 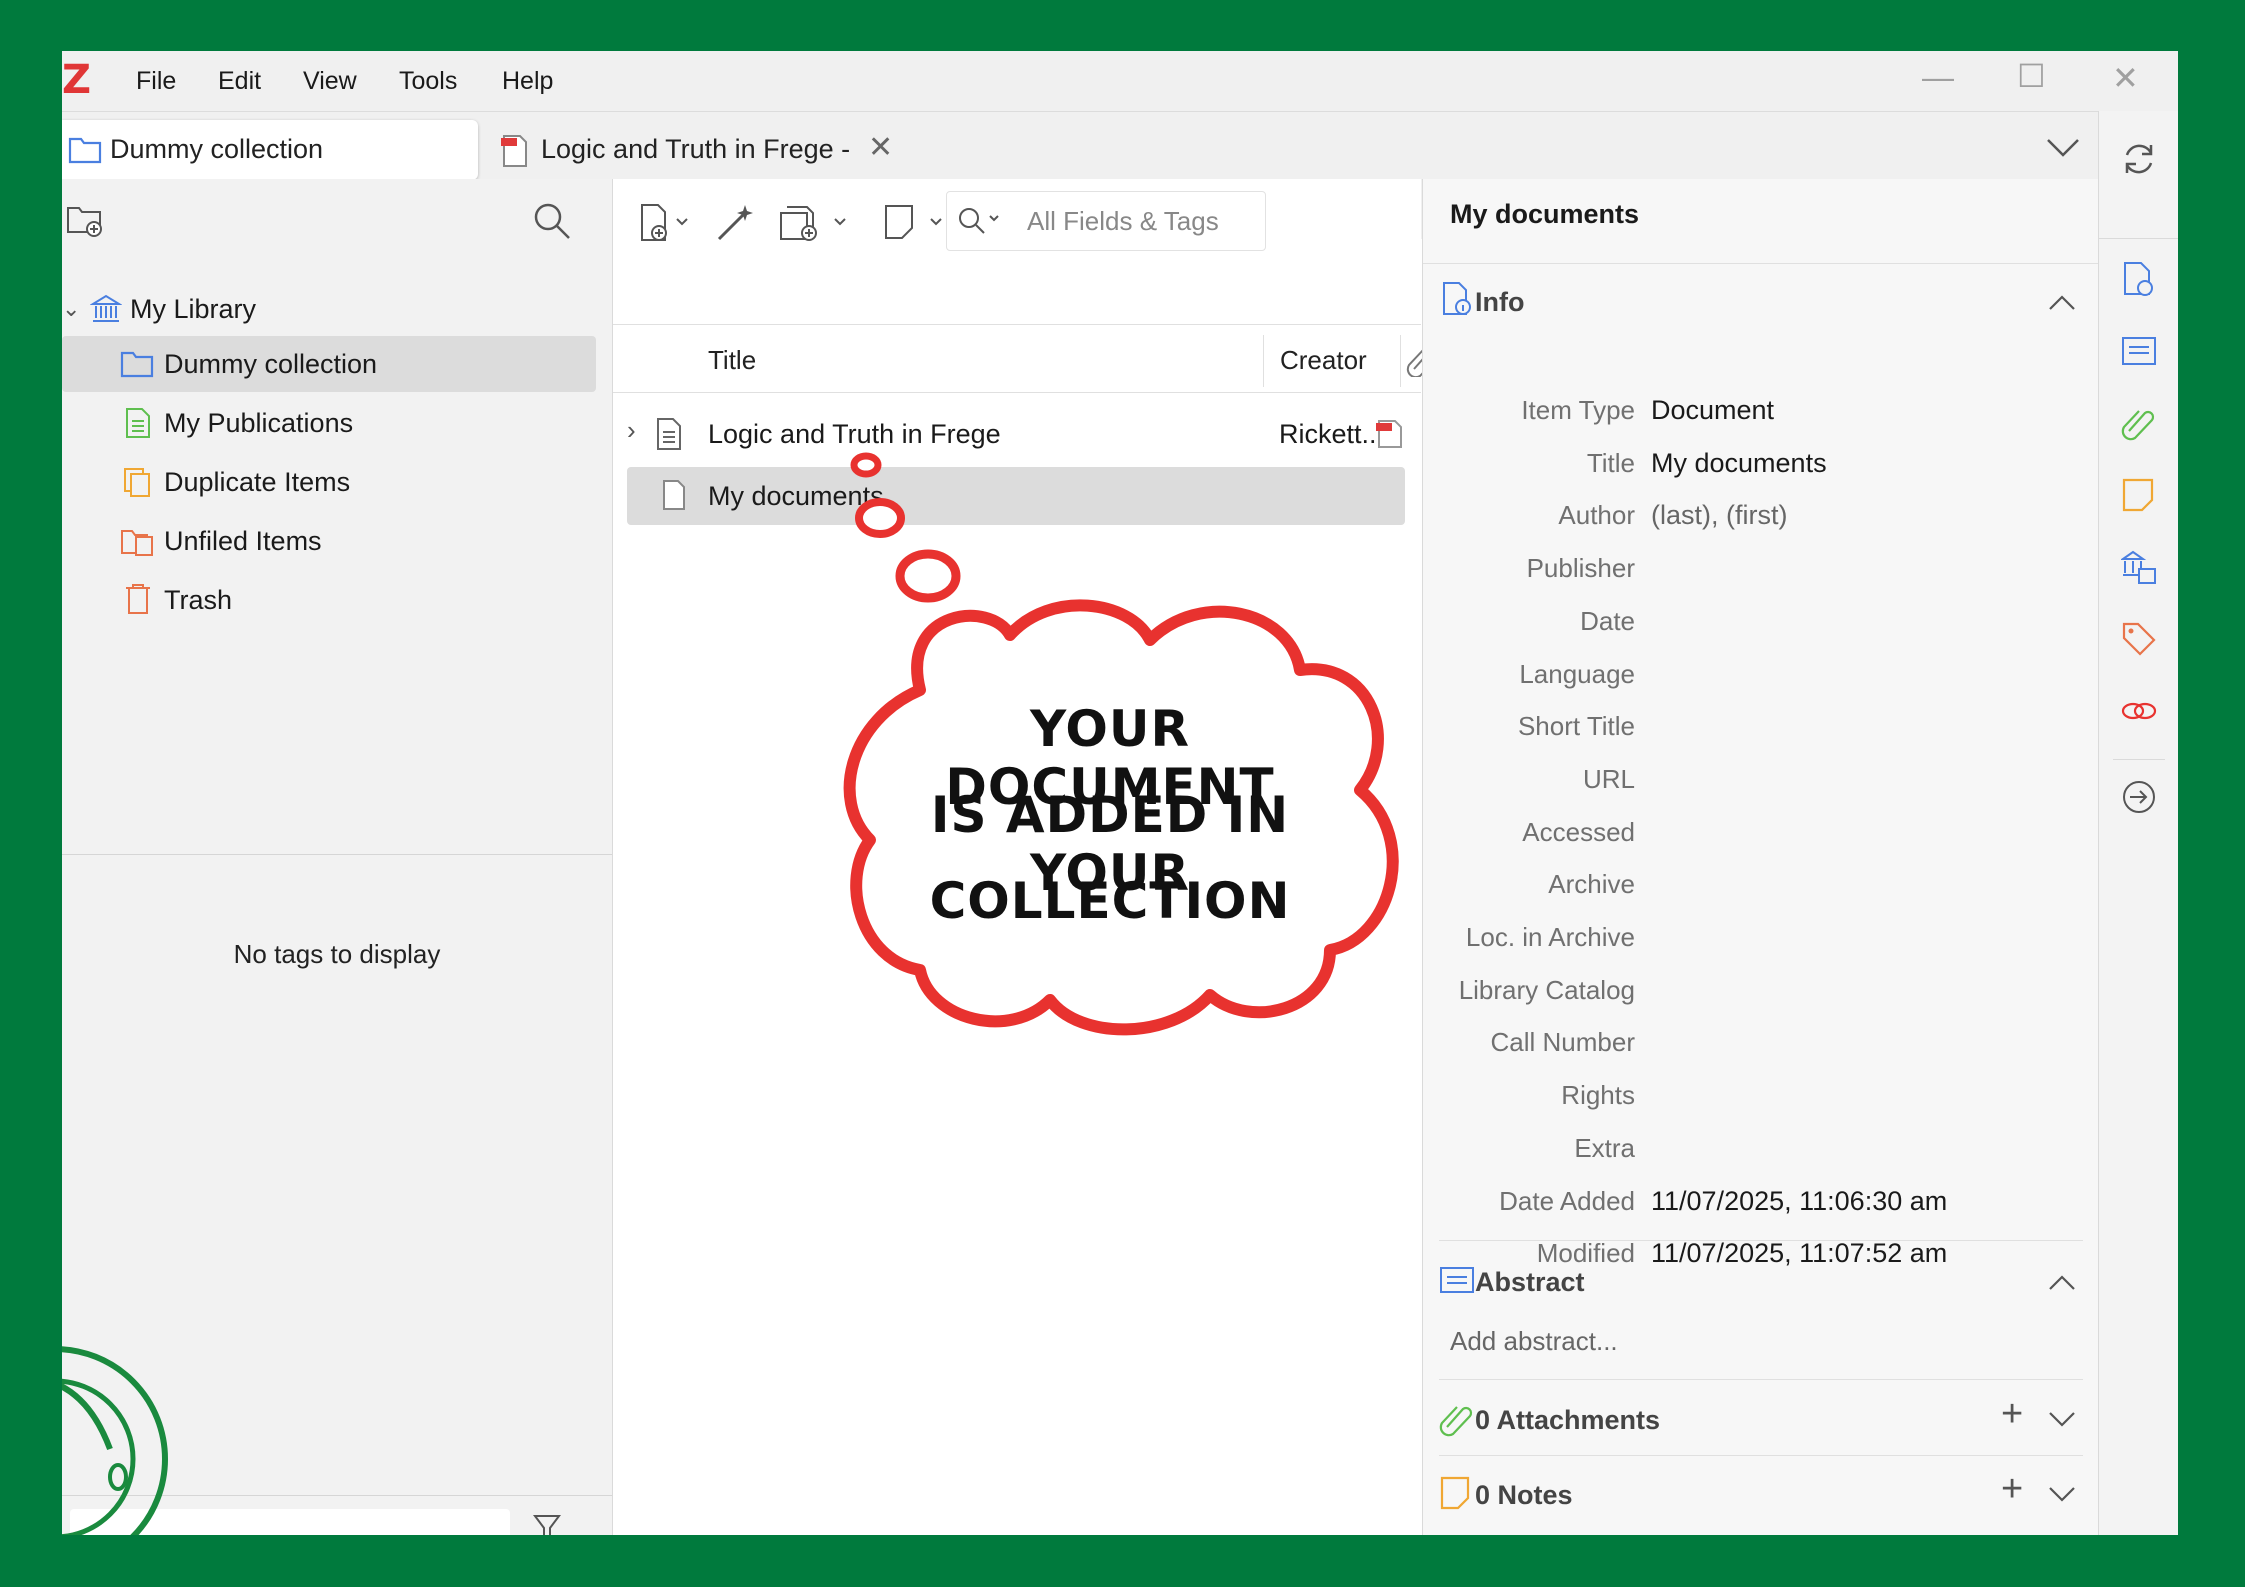 What do you see at coordinates (2138, 823) in the screenshot?
I see `item-pane-sidenav` at bounding box center [2138, 823].